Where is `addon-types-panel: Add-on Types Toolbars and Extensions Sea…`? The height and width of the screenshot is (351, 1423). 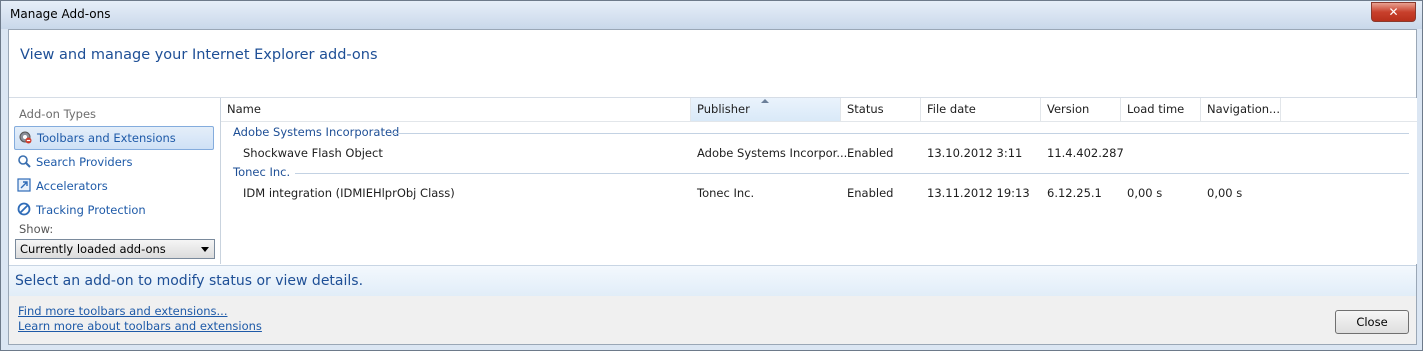 addon-types-panel: Add-on Types Toolbars and Extensions Sea… is located at coordinates (114, 181).